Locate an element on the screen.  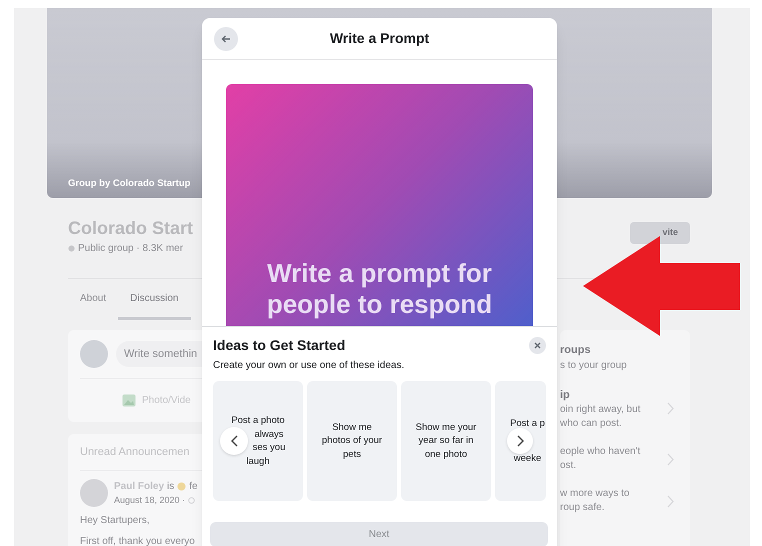
prompt-placeholder: Write a prompt for people to respond is located at coordinates (380, 289).